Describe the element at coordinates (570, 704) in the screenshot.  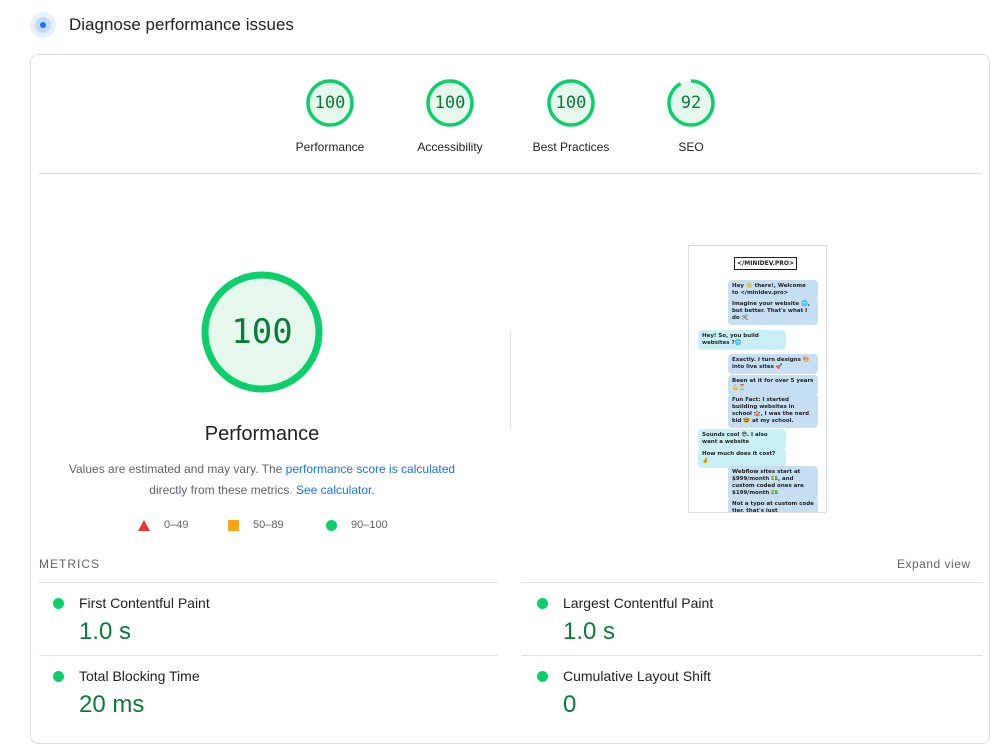
I see `metric-value: 0` at that location.